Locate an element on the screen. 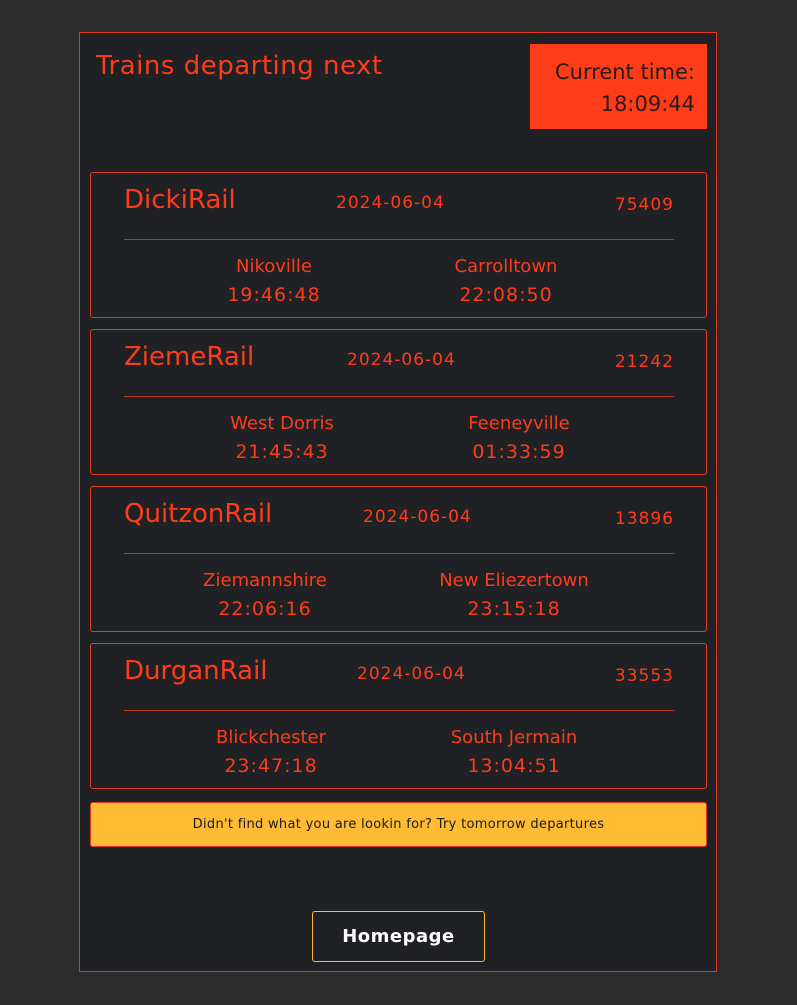 This screenshot has width=797, height=1005. destination-stop: Feeneyville 01:33:59 is located at coordinates (518, 438).